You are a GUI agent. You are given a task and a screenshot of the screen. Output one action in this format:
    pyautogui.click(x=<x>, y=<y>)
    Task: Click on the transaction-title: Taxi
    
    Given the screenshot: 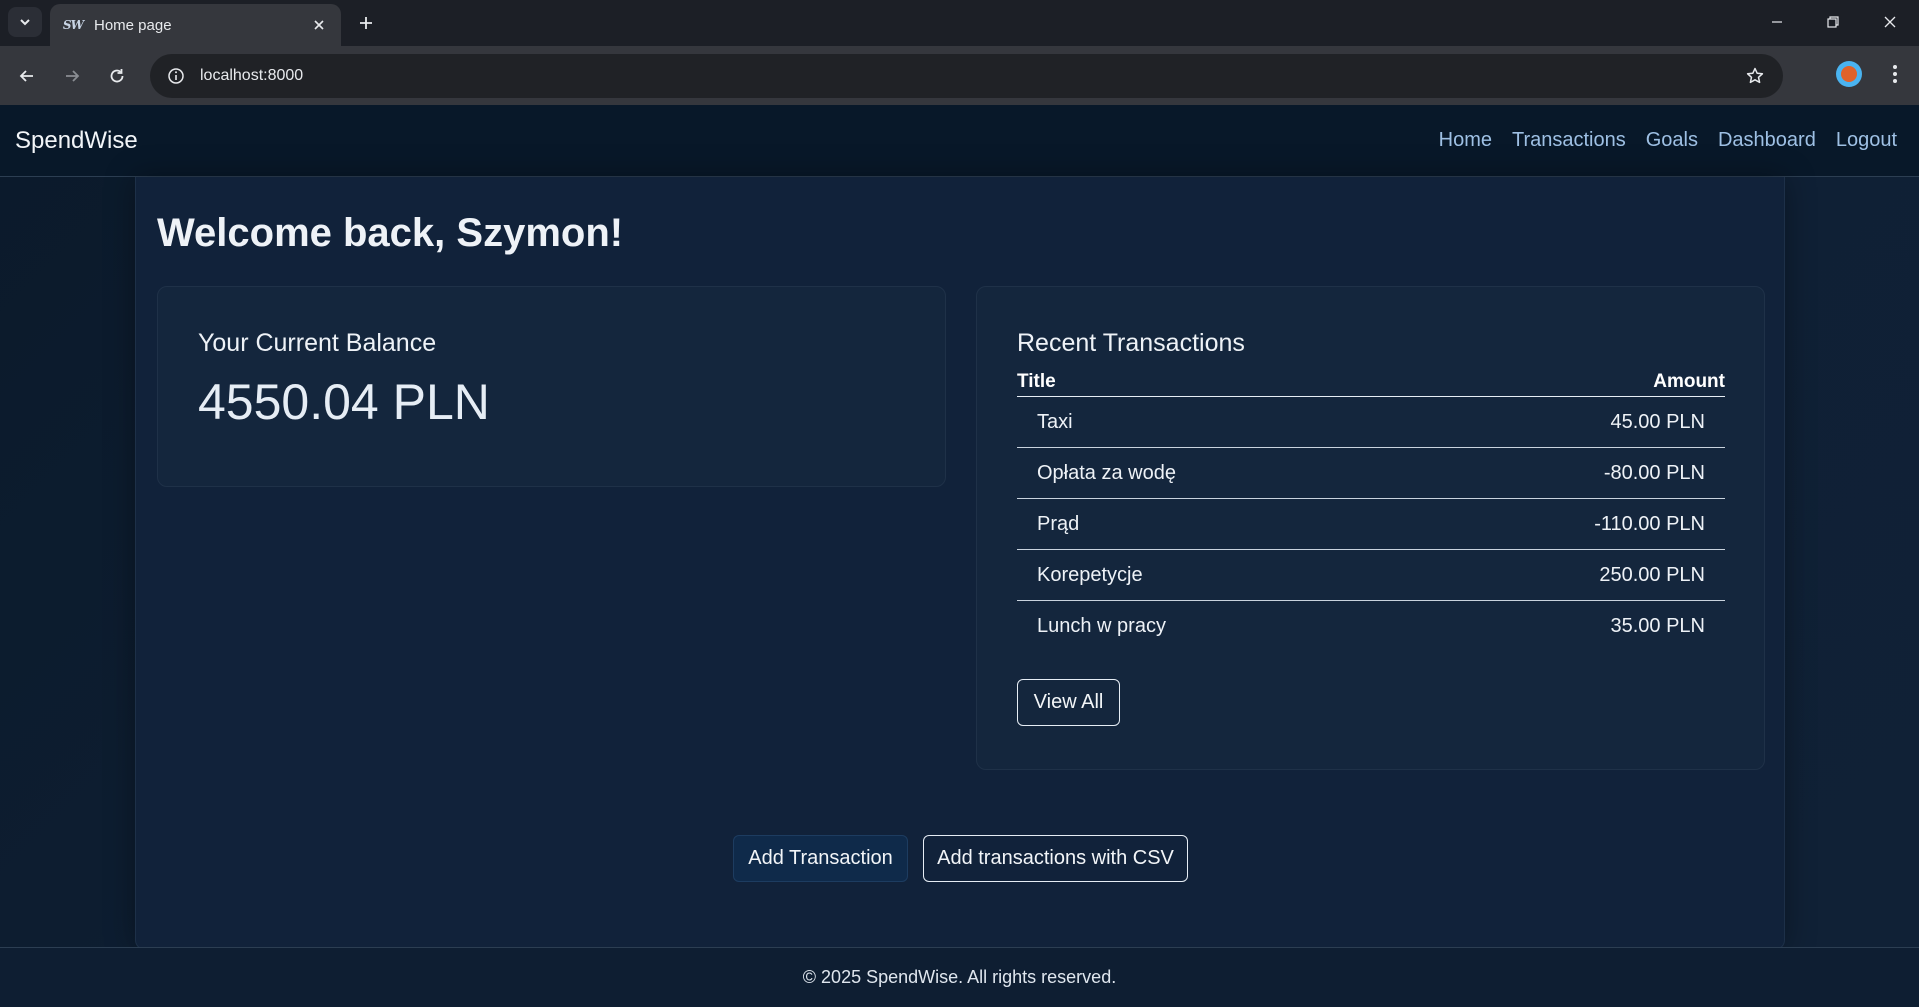 What is the action you would take?
    pyautogui.click(x=1055, y=421)
    